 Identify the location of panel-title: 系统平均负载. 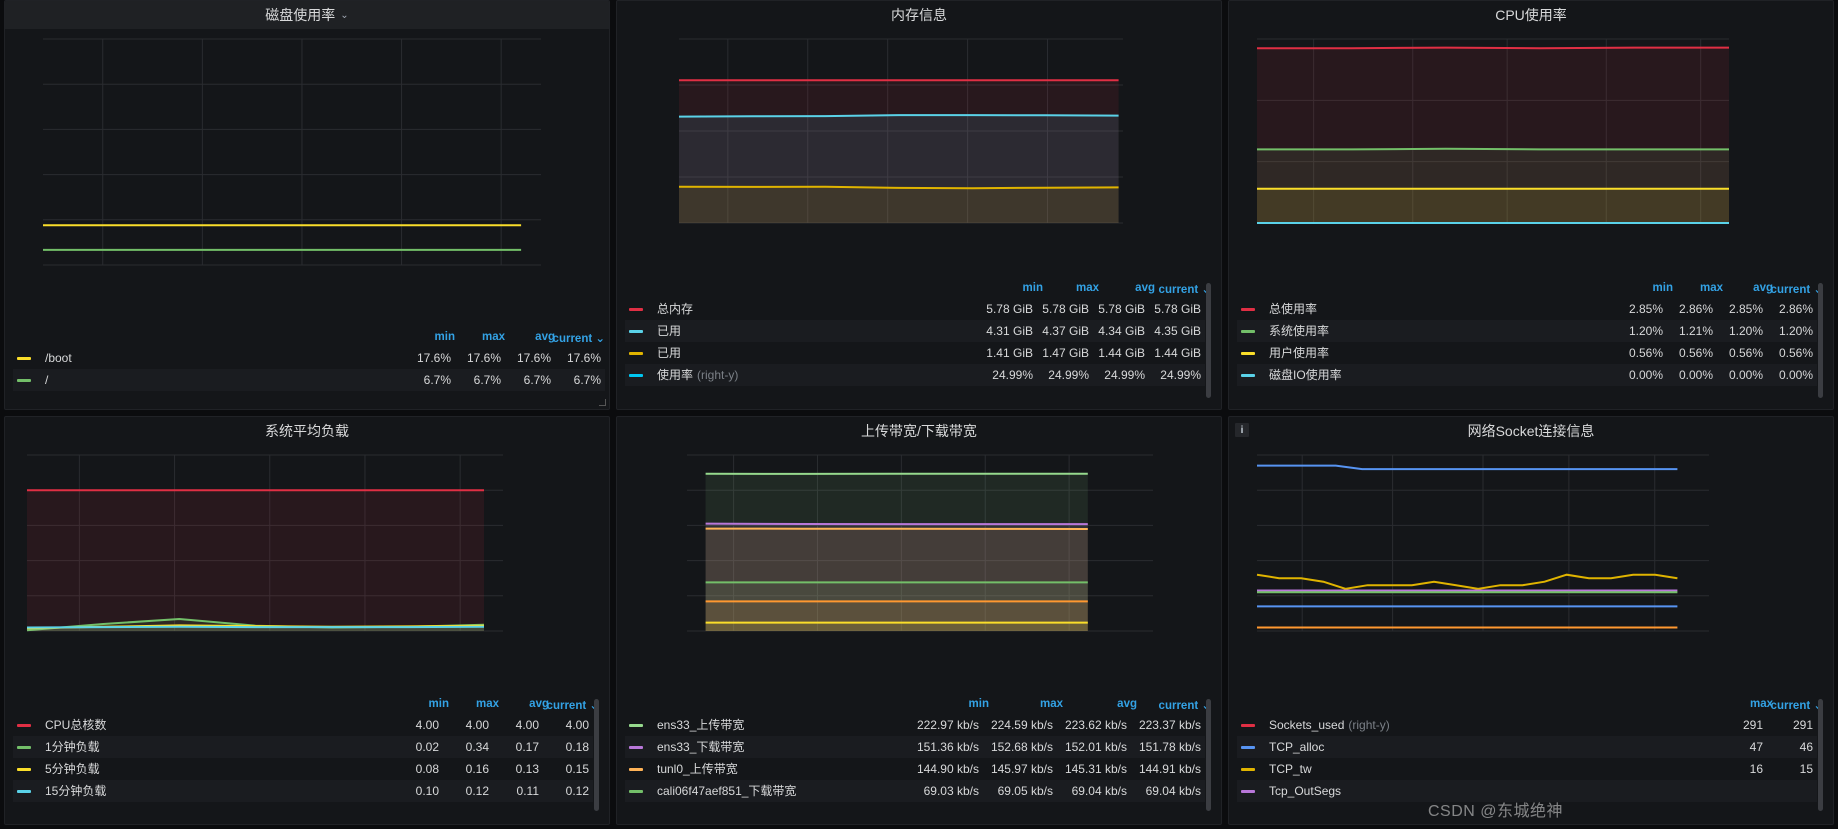
(307, 431).